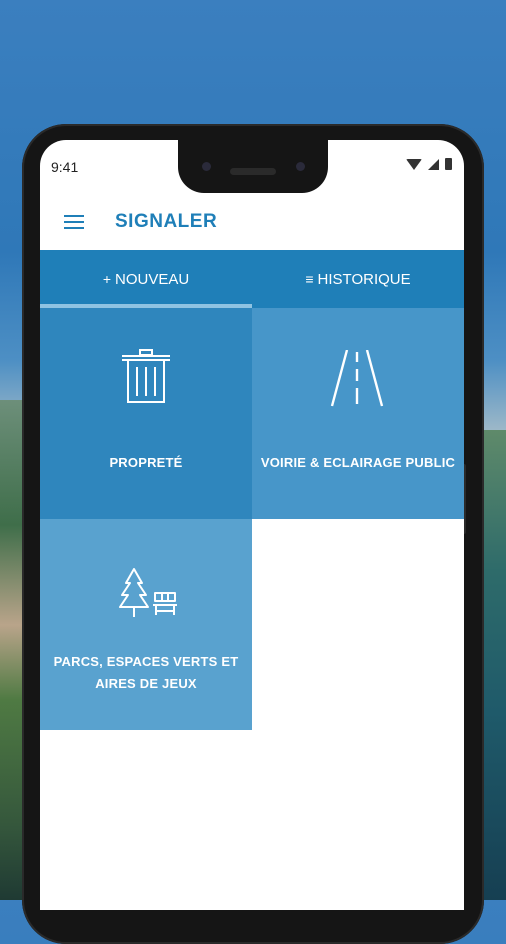  What do you see at coordinates (152, 279) in the screenshot?
I see `tab-nouveau-label: NOUVEAU` at bounding box center [152, 279].